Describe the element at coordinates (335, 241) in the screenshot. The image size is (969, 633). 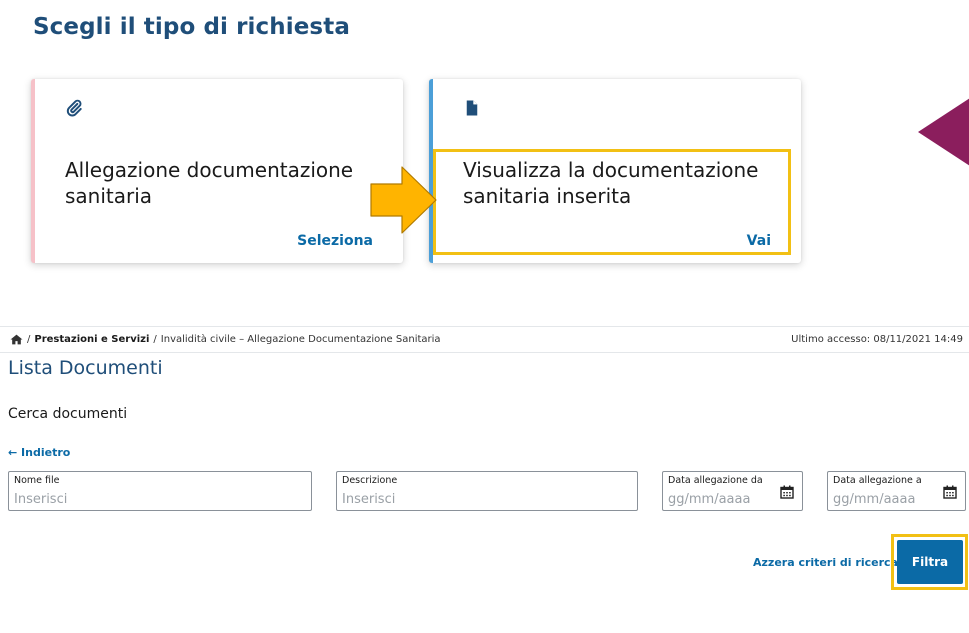
I see `select-link: Seleziona` at that location.